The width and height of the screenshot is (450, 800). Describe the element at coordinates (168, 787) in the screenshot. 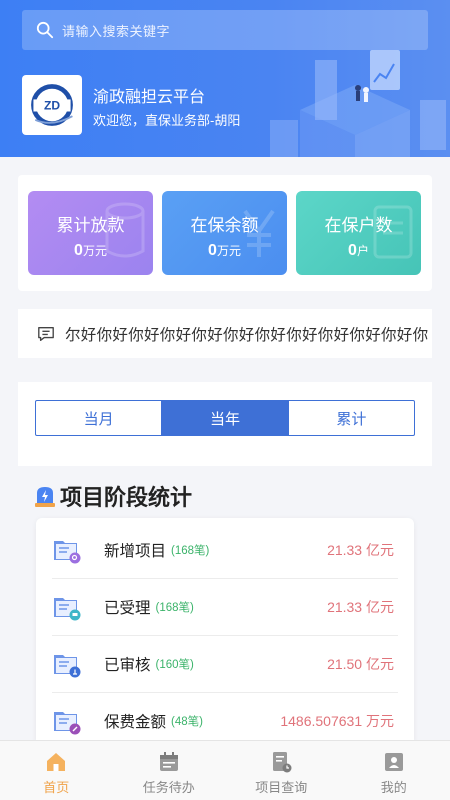

I see `tabbar-label: 任务待办` at that location.